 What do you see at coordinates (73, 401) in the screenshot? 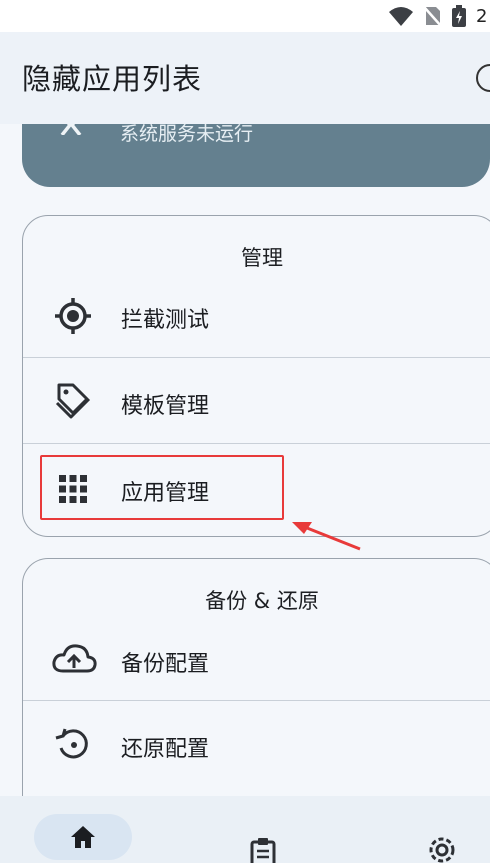
I see `tag-icon` at bounding box center [73, 401].